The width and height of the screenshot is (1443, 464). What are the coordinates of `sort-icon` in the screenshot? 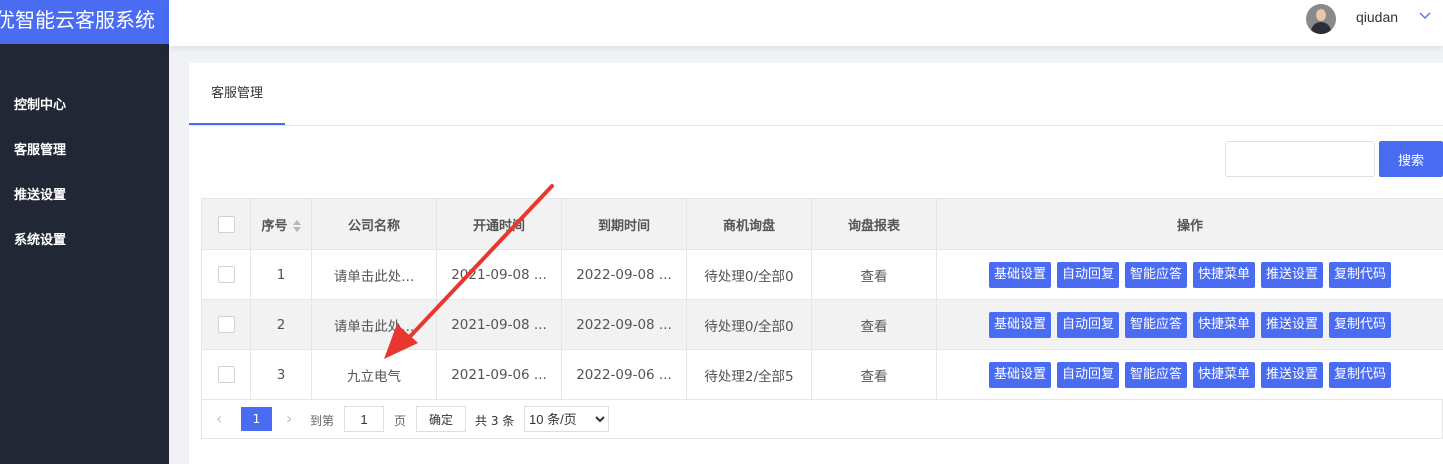 It's located at (296, 226).